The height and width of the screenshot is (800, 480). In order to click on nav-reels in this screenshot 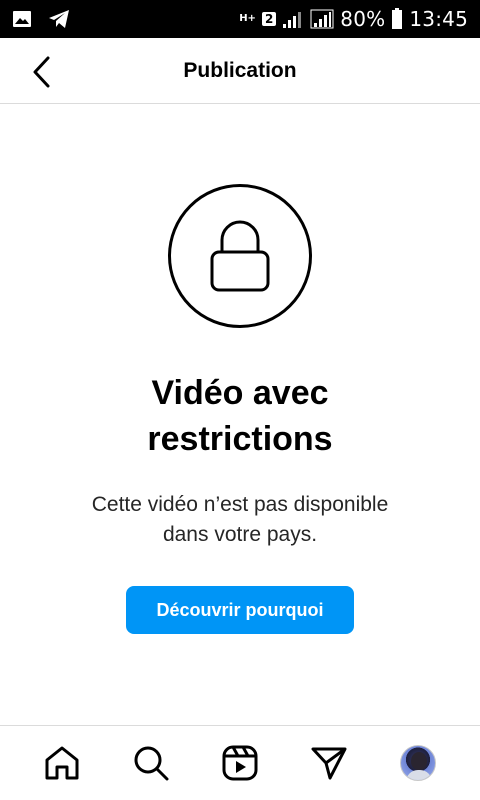, I will do `click(240, 763)`.